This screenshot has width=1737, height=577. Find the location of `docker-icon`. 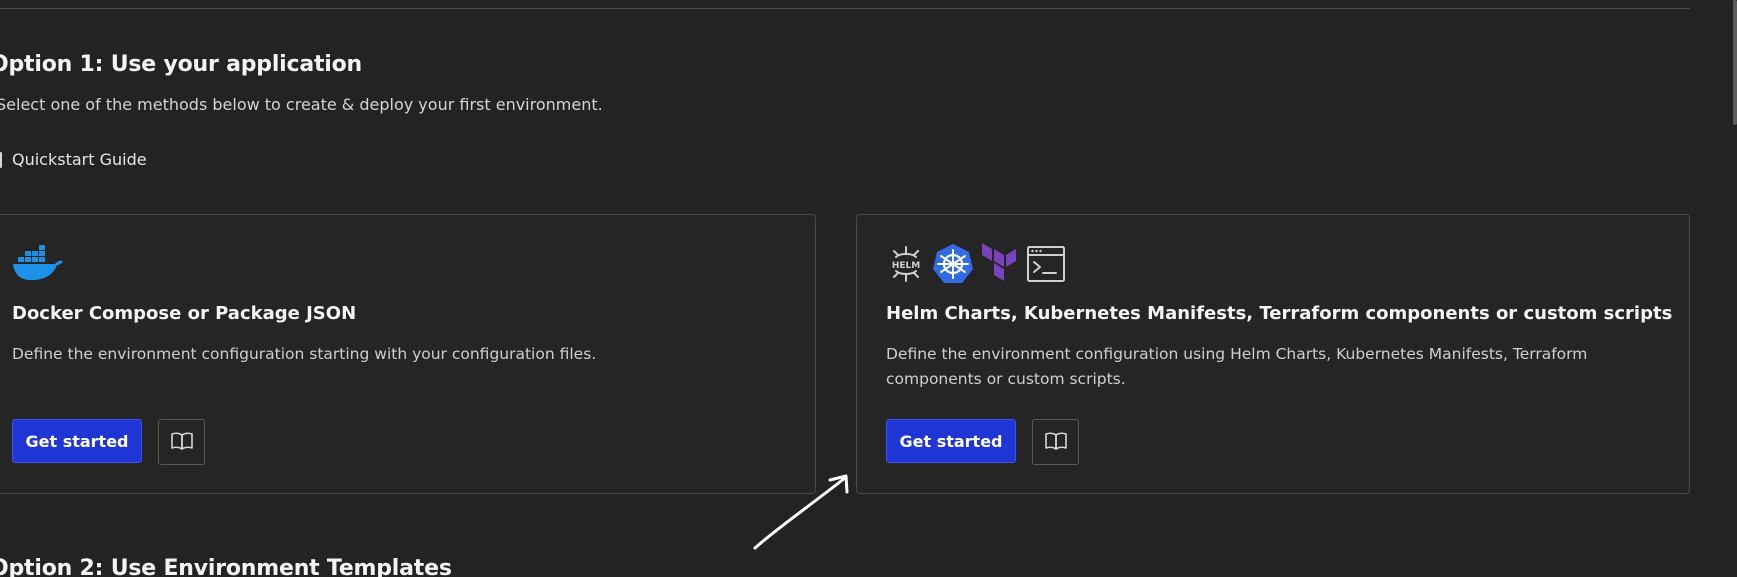

docker-icon is located at coordinates (38, 265).